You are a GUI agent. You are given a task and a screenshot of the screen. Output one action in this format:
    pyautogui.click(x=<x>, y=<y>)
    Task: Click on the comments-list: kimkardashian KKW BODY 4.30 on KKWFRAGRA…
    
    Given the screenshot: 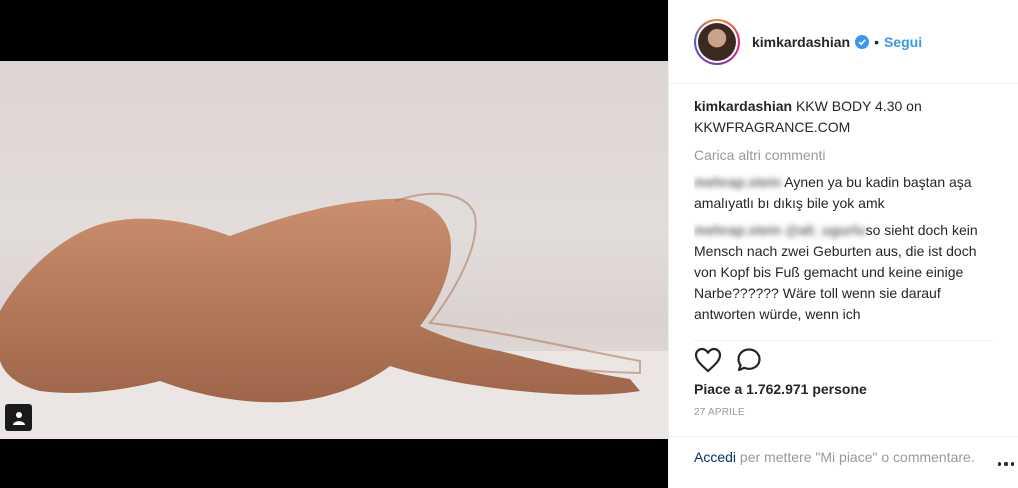 What is the action you would take?
    pyautogui.click(x=844, y=211)
    